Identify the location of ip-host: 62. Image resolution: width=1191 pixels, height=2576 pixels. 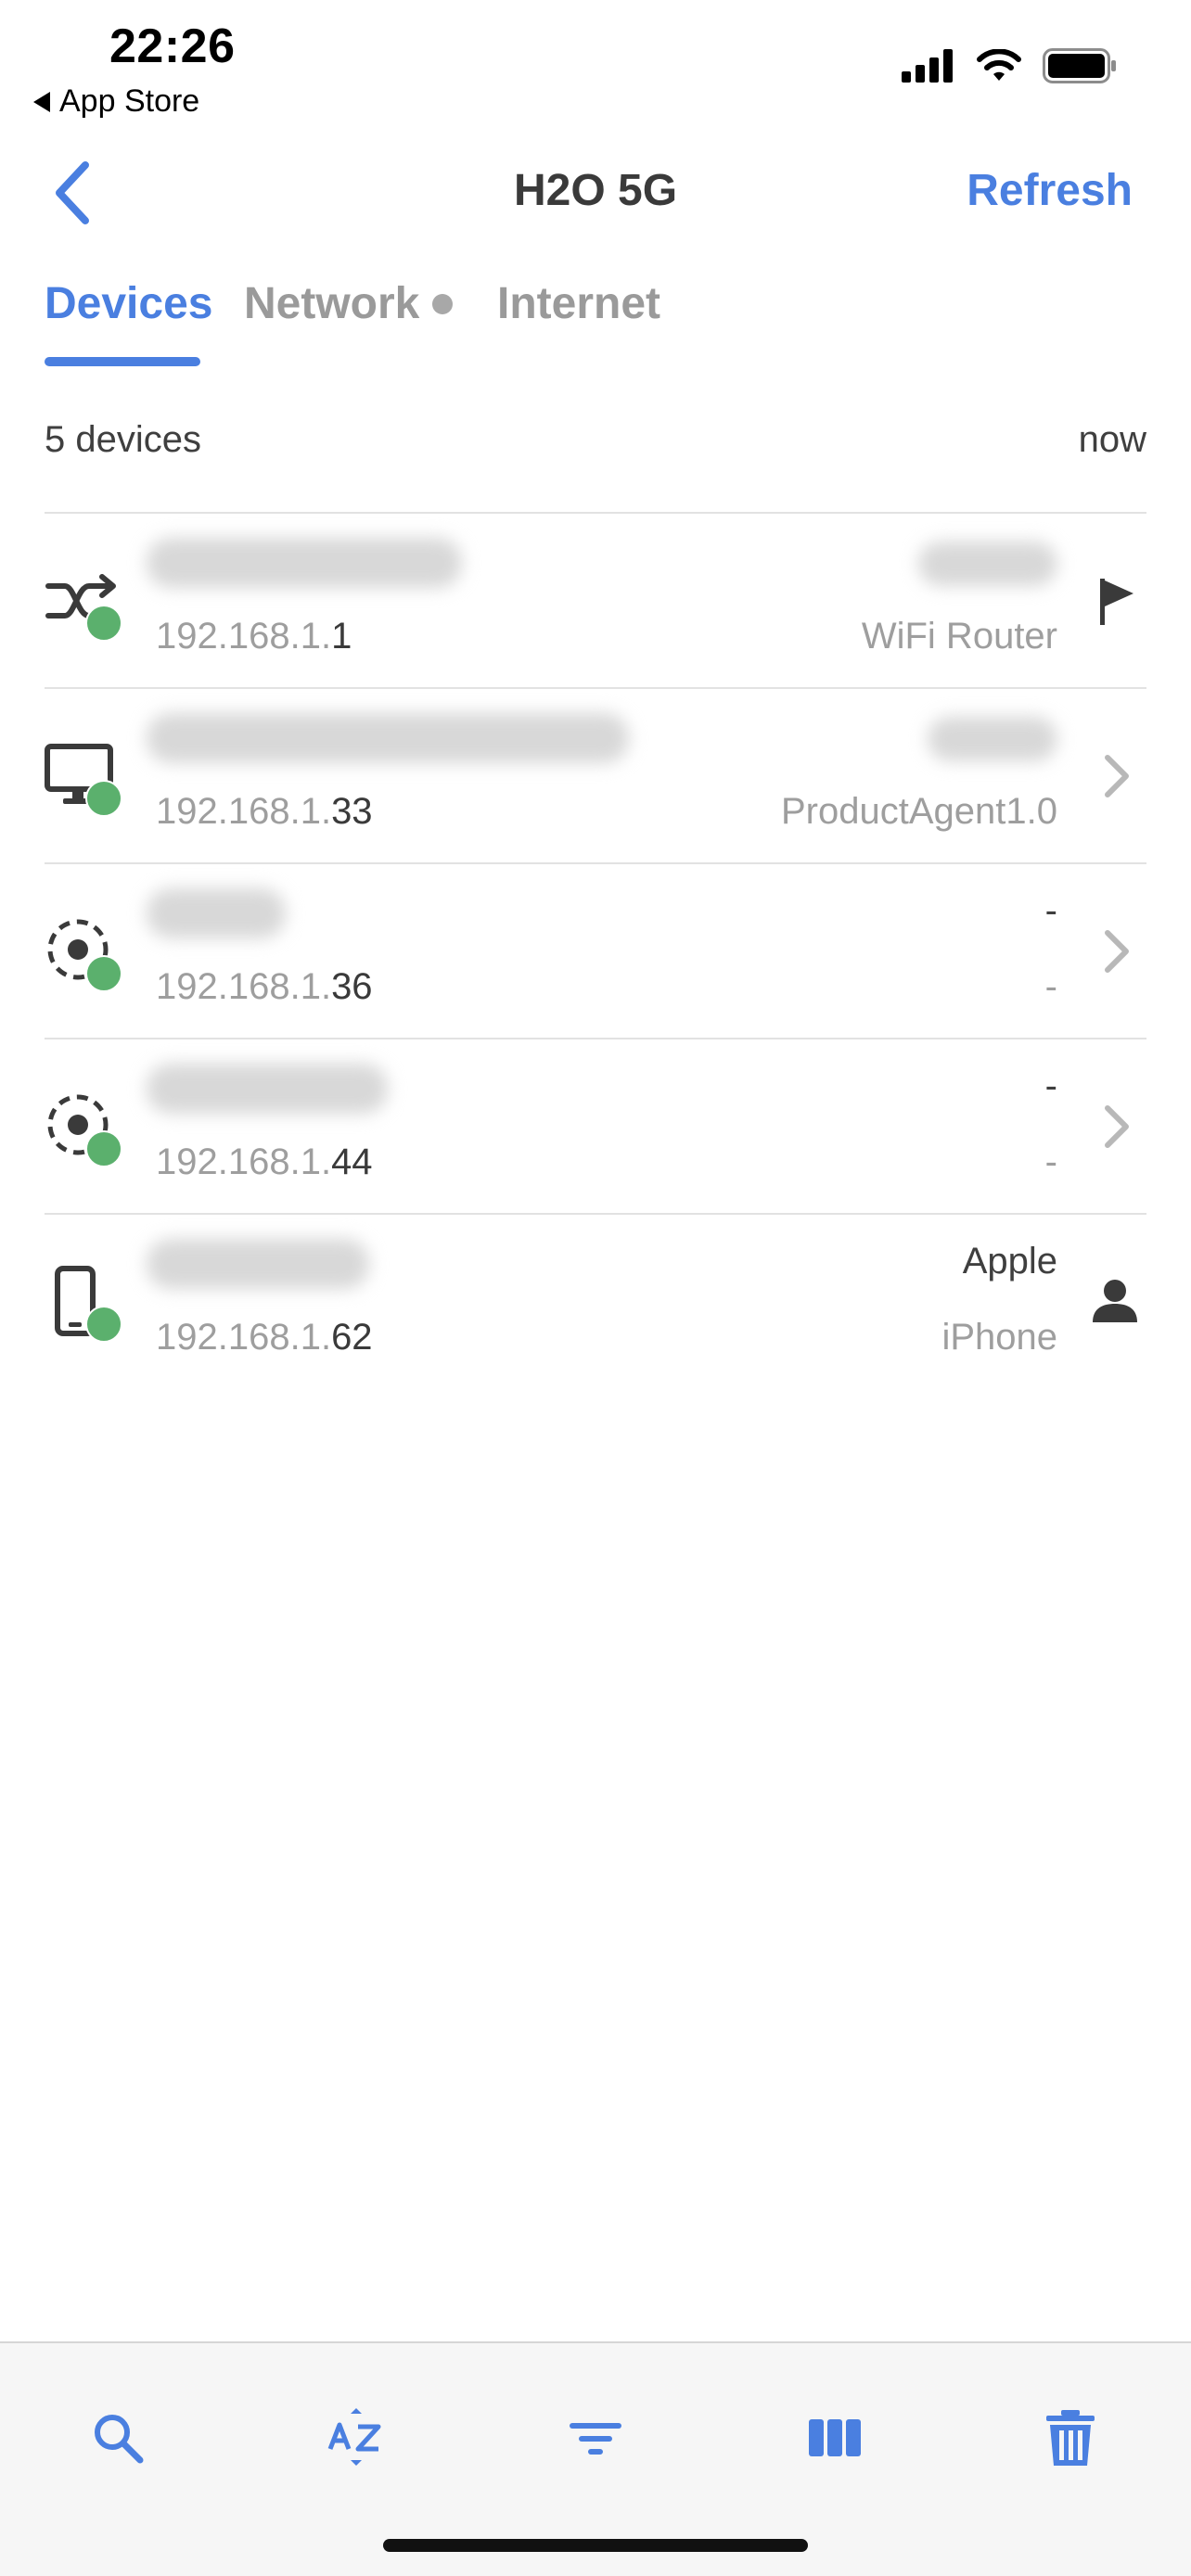
(352, 1337).